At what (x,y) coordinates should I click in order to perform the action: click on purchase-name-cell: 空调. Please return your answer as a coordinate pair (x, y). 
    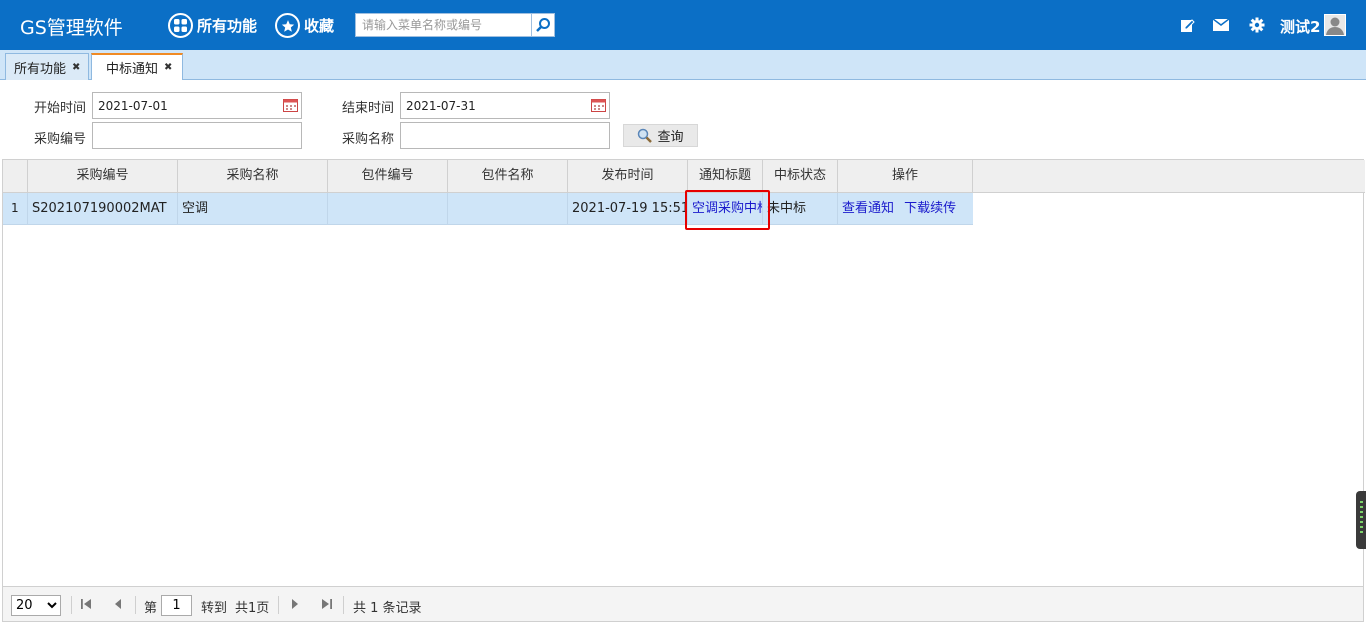
    Looking at the image, I should click on (253, 208).